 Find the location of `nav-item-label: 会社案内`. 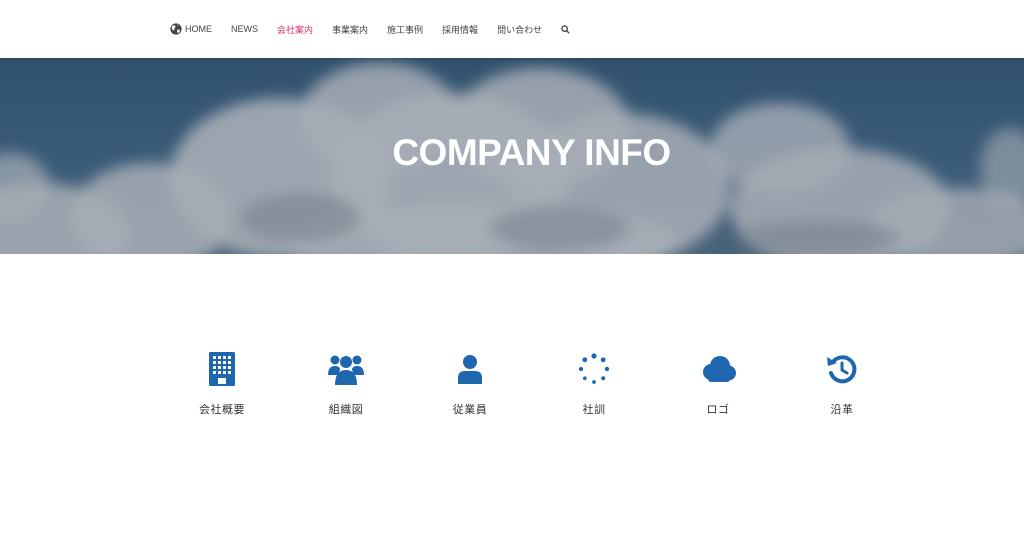

nav-item-label: 会社案内 is located at coordinates (295, 29).